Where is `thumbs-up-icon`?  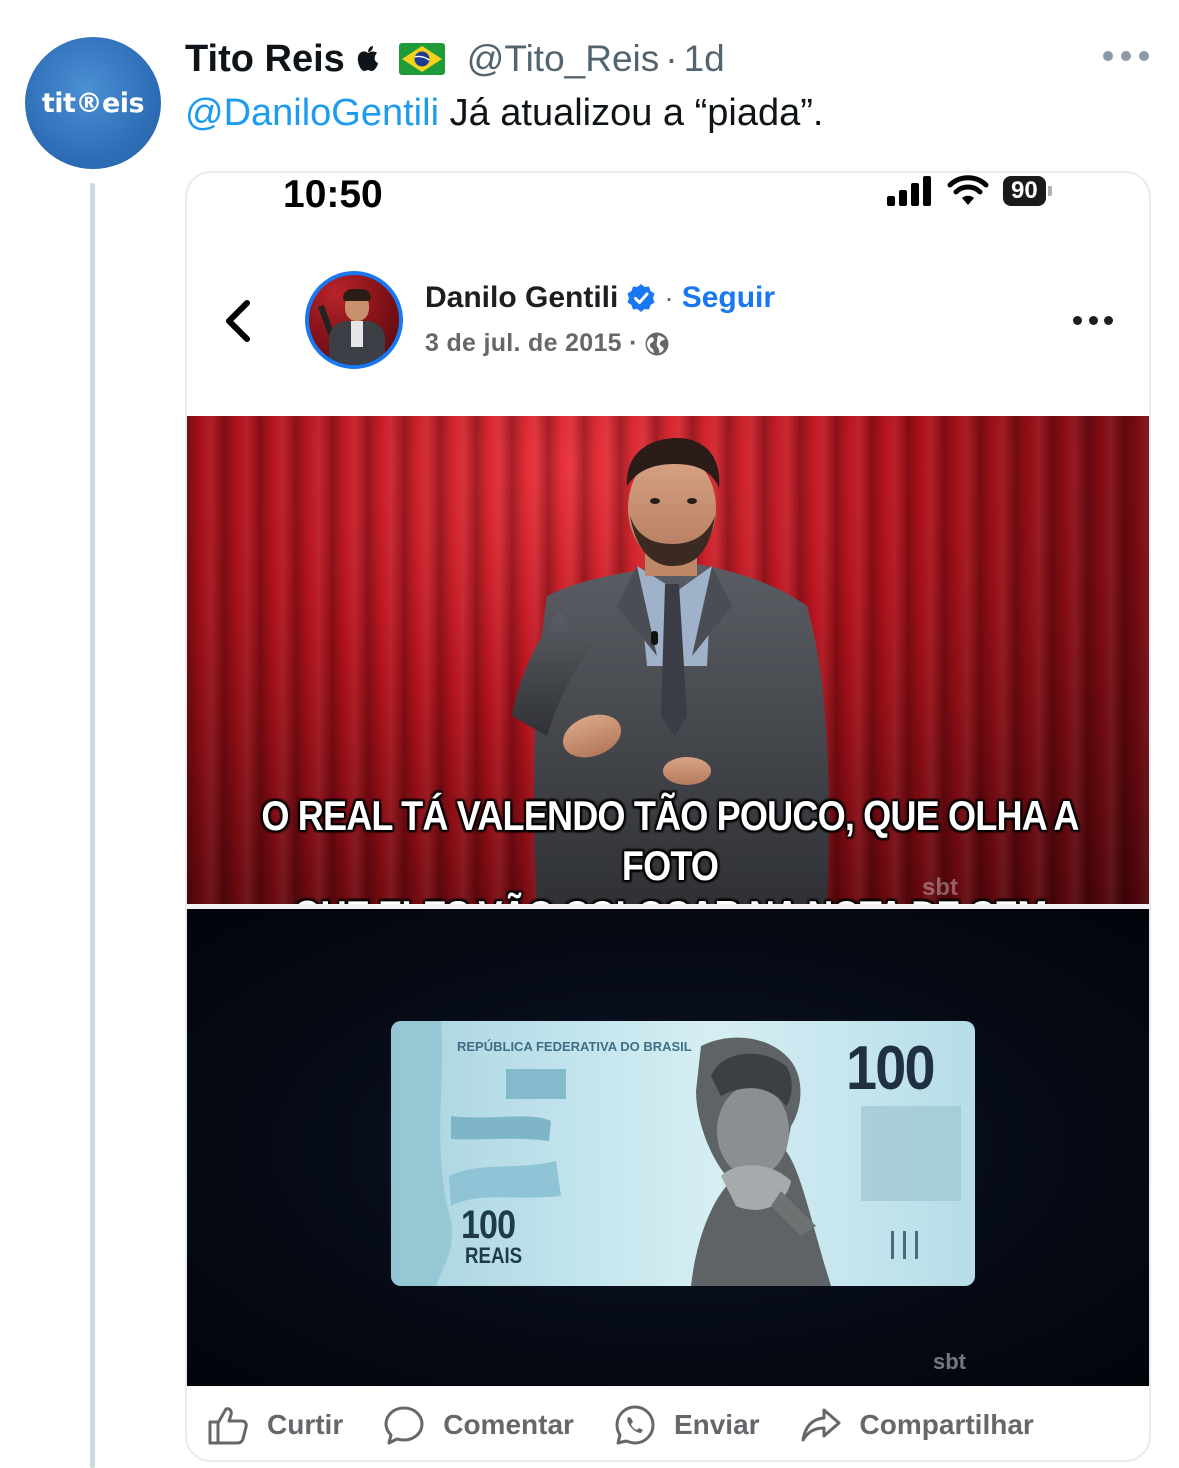
thumbs-up-icon is located at coordinates (228, 1426).